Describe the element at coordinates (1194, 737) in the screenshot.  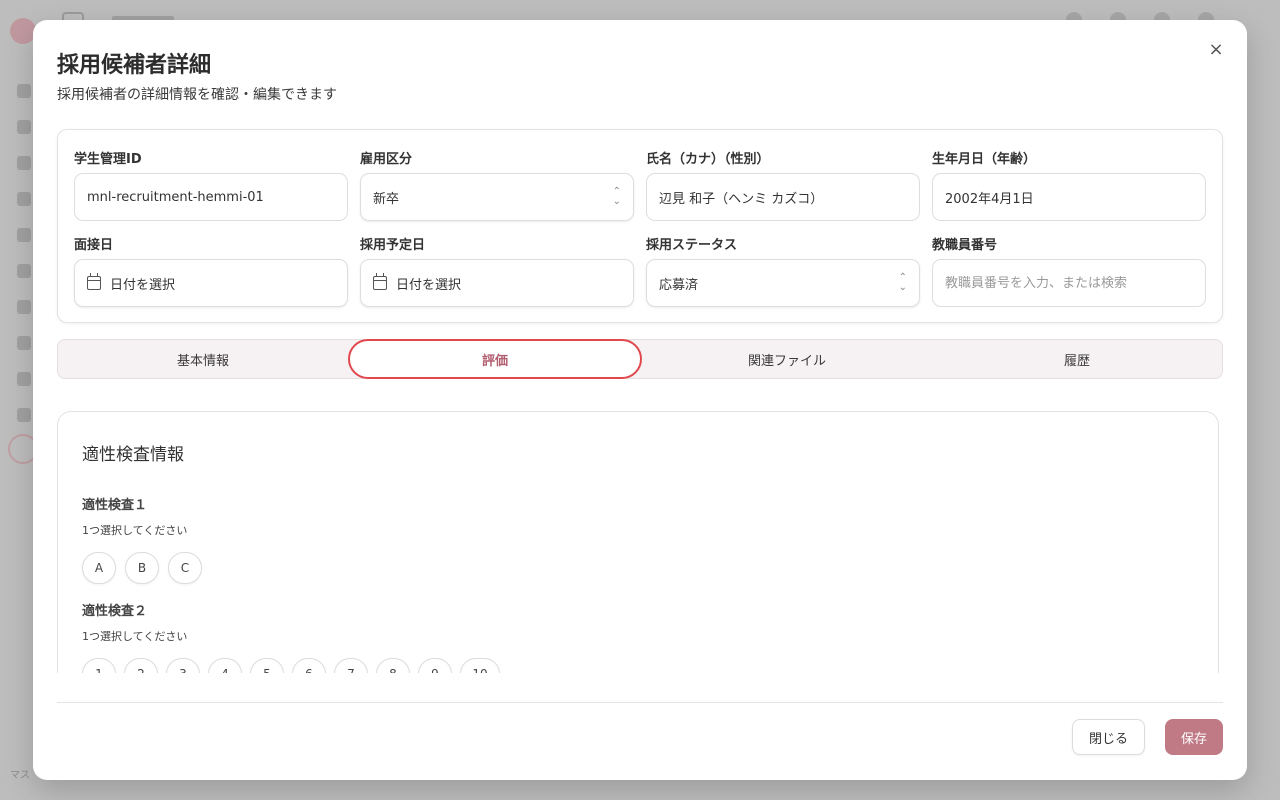
I see `save-button: 保存` at that location.